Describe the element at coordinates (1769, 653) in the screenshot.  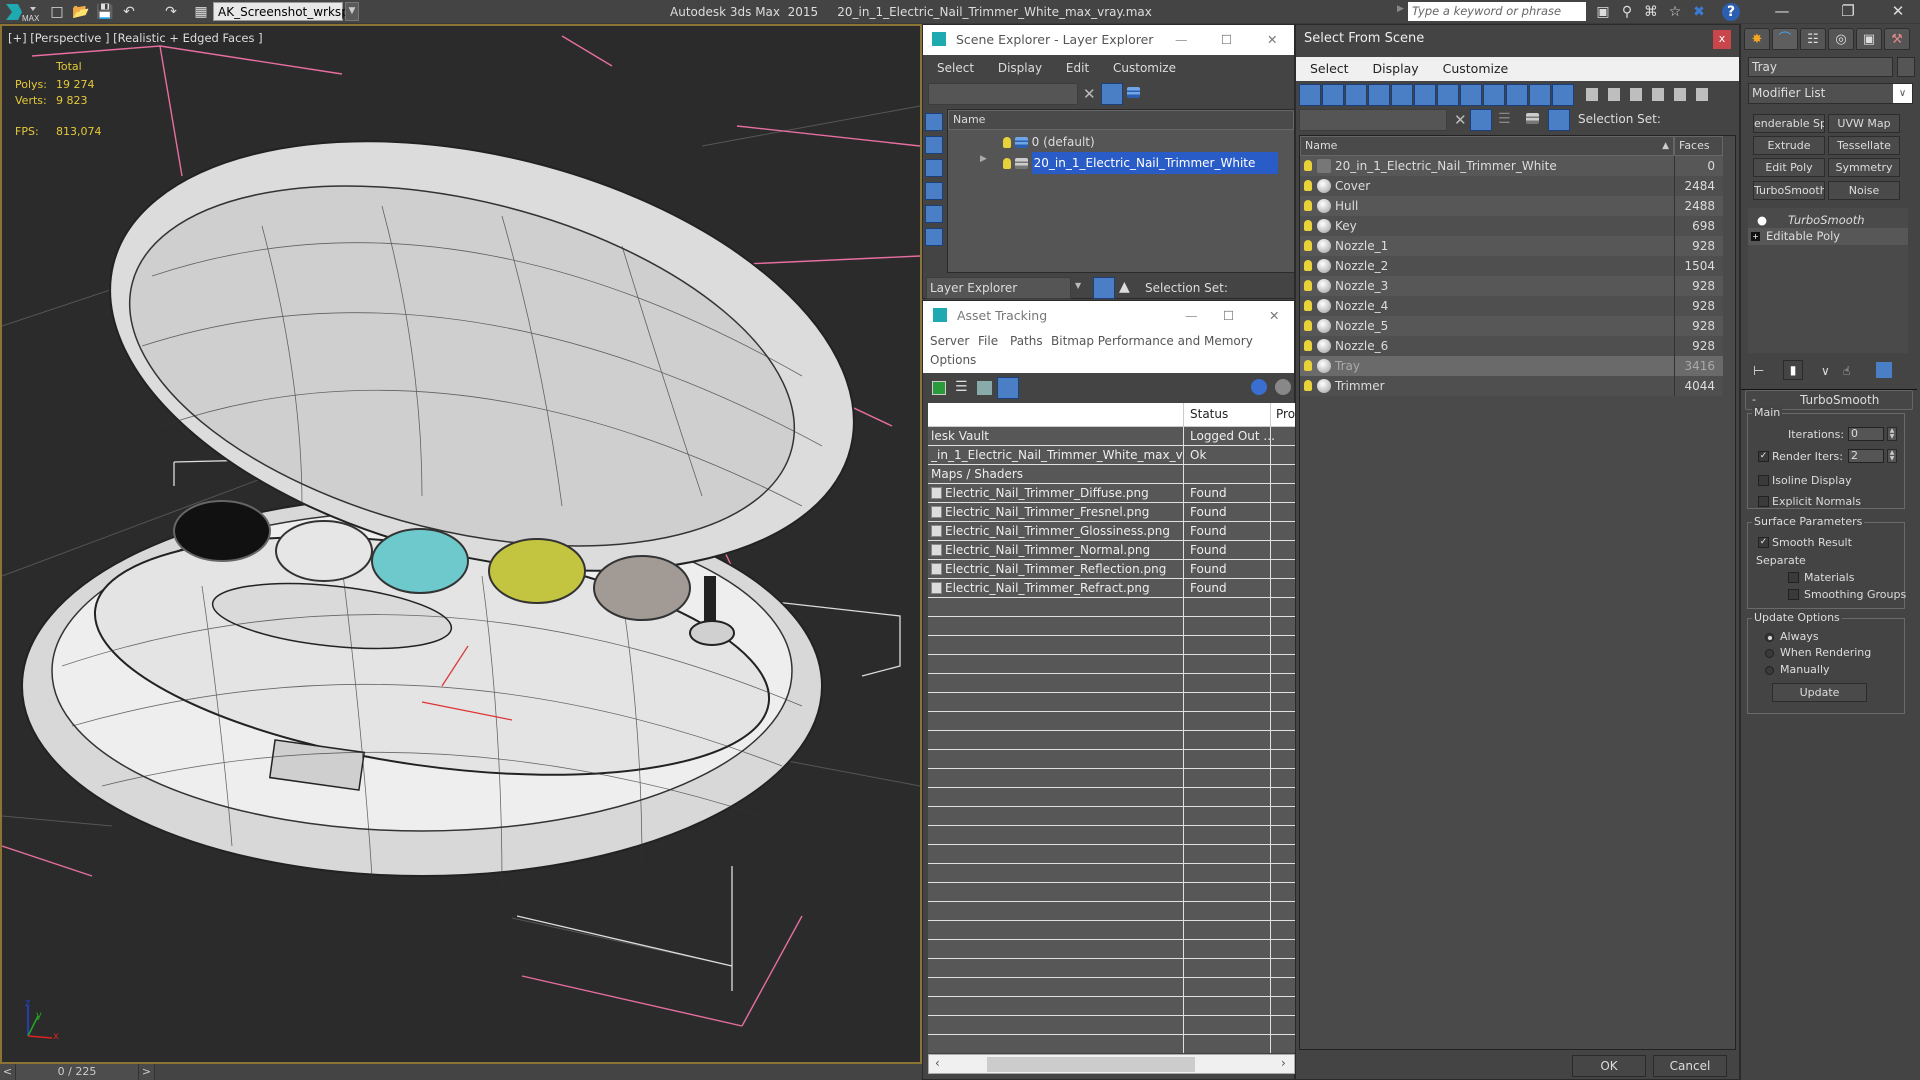
I see `when-rendering-radio` at that location.